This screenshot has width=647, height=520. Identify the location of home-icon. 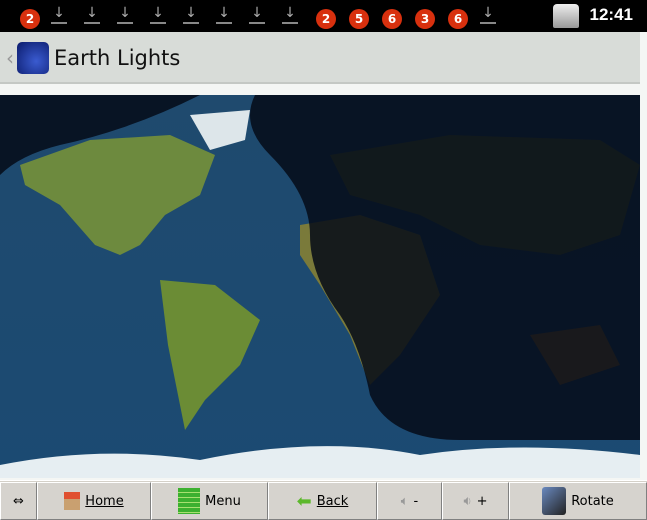
(72, 501).